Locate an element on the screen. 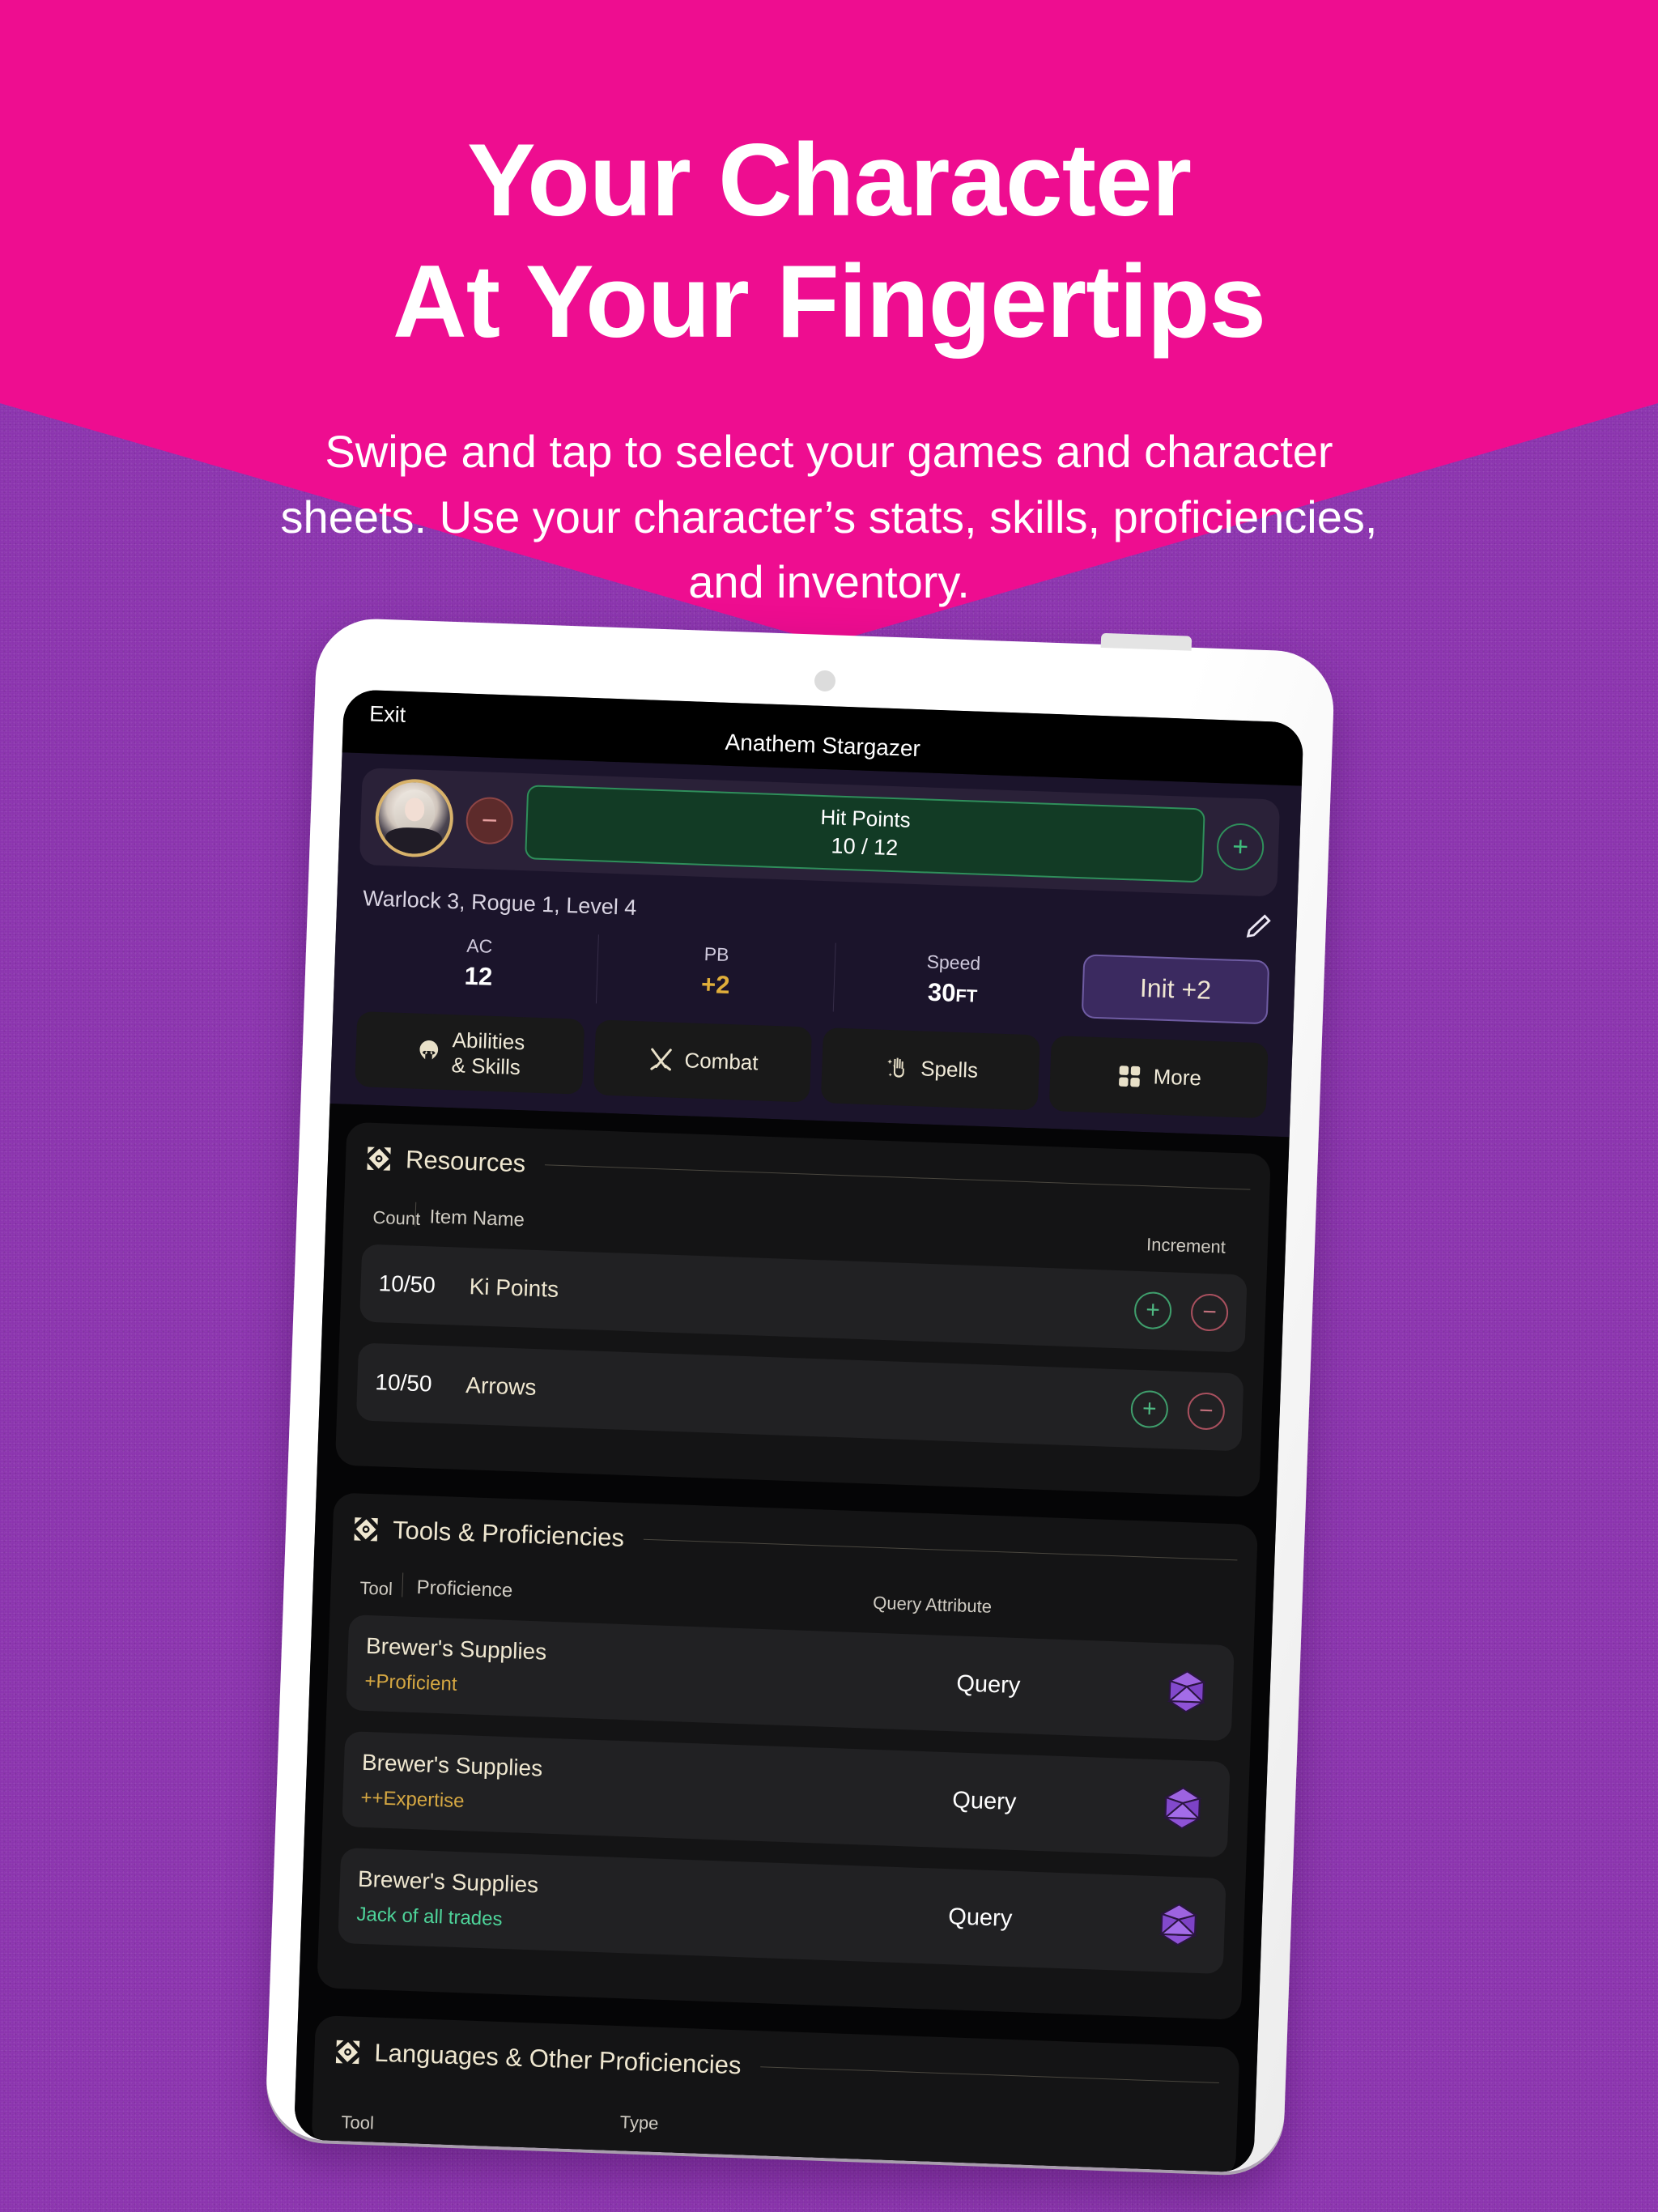  hit-points-row: − Hit Points 10 / 12 + is located at coordinates (820, 833).